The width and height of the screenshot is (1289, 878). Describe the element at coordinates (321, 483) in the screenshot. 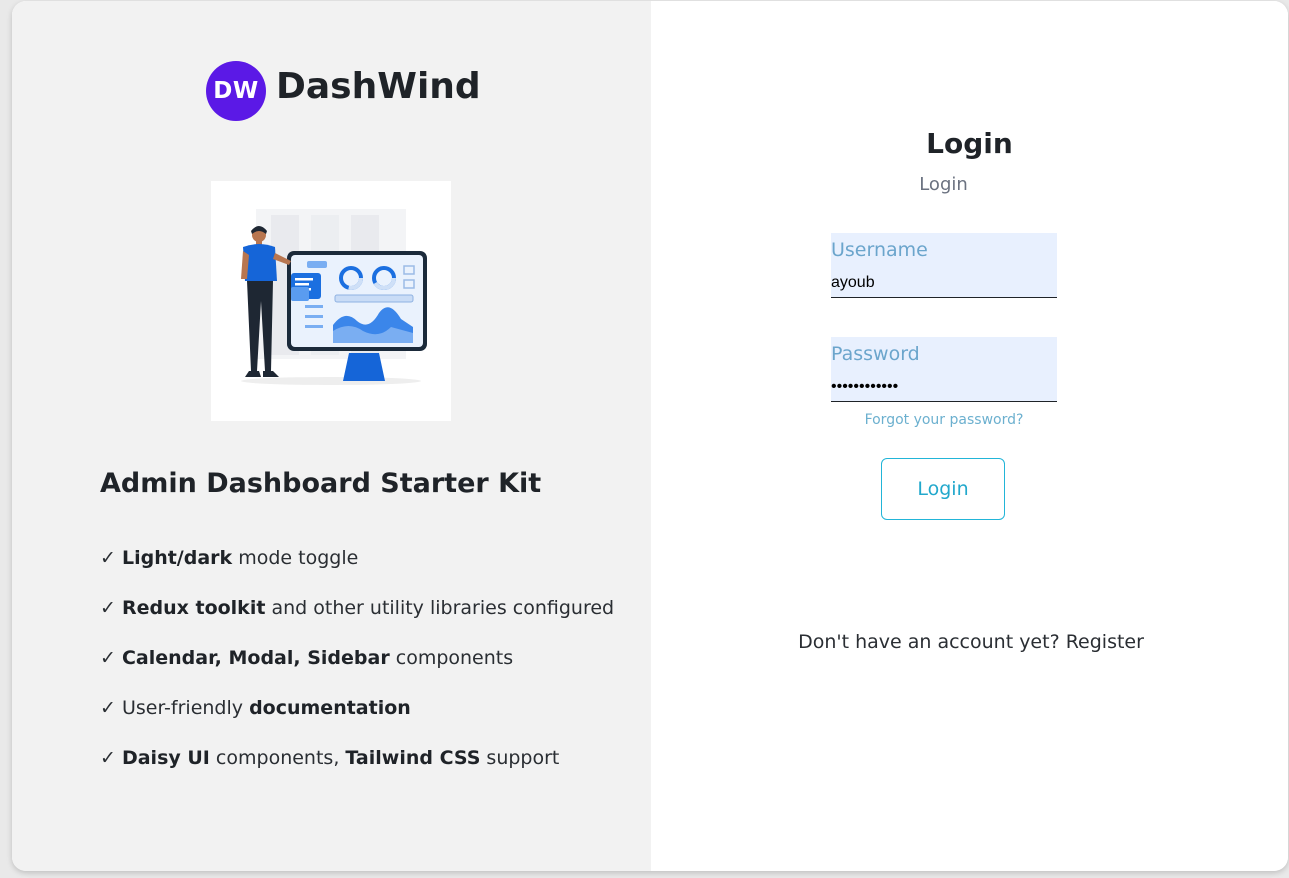

I see `kit-title: Admin Dashboard Starter Kit` at that location.